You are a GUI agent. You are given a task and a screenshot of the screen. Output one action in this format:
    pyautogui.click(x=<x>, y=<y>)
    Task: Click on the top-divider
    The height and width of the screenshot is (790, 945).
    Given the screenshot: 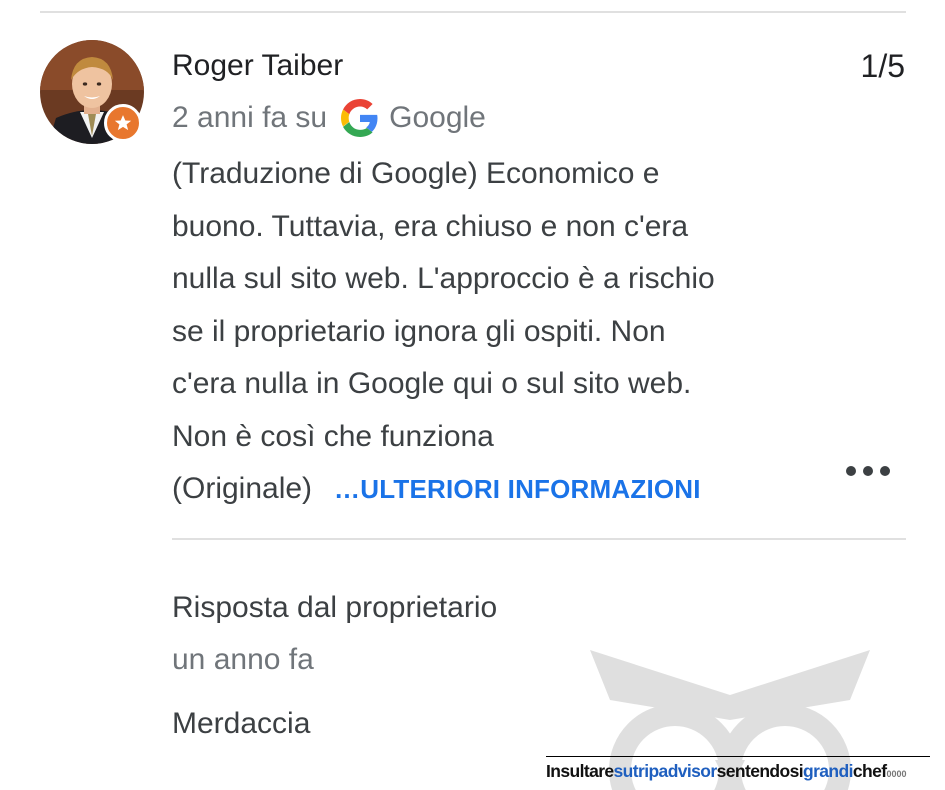 What is the action you would take?
    pyautogui.click(x=473, y=12)
    